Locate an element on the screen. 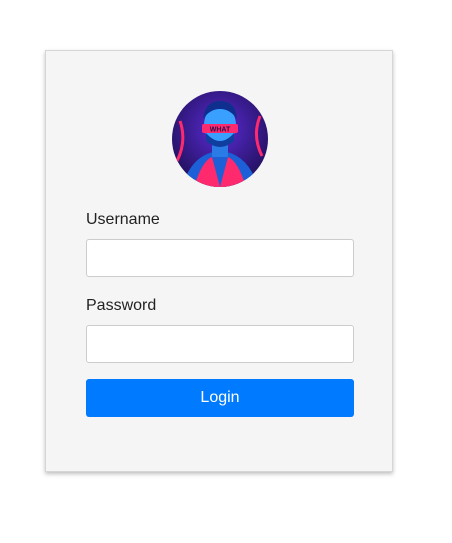  avatar-icon: WHAT is located at coordinates (220, 139).